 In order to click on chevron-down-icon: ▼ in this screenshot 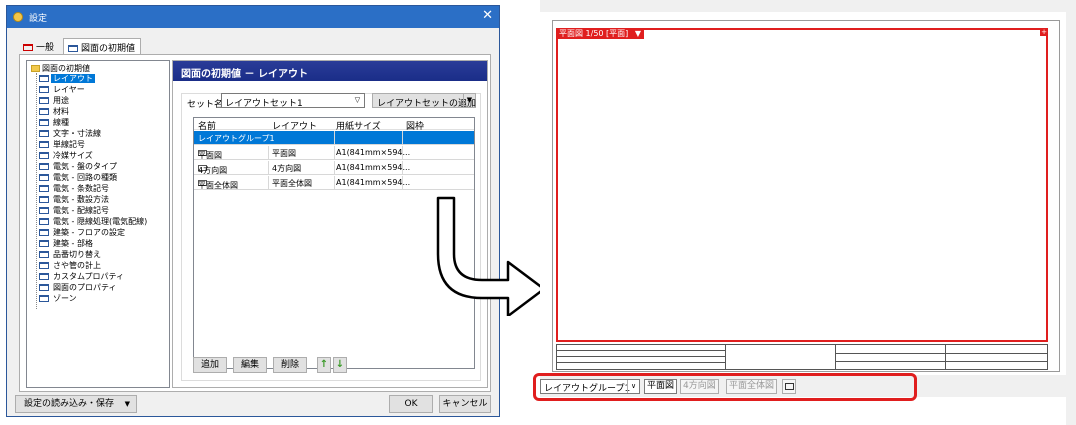, I will do `click(469, 100)`.